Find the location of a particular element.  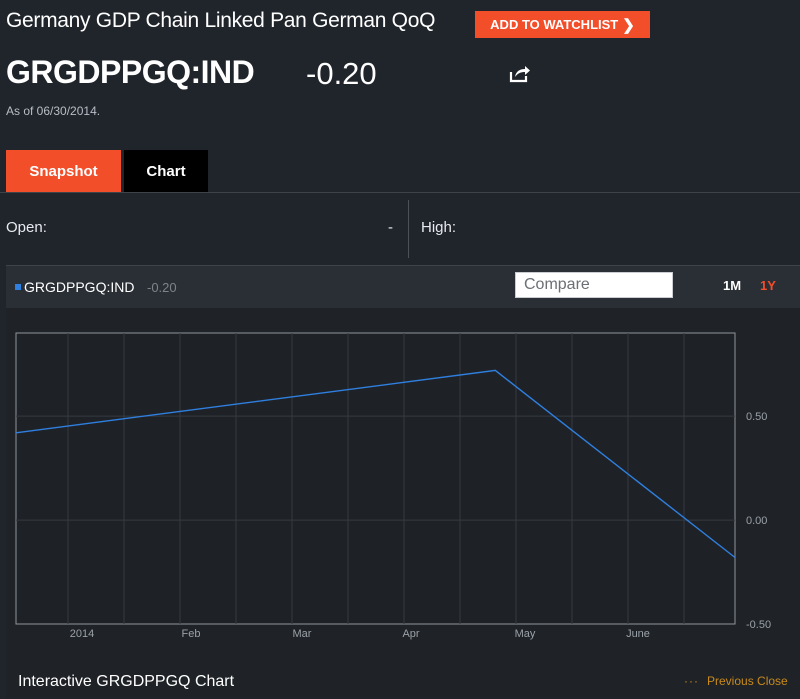

previous-close-legend: ··· Previous Close is located at coordinates (736, 681).